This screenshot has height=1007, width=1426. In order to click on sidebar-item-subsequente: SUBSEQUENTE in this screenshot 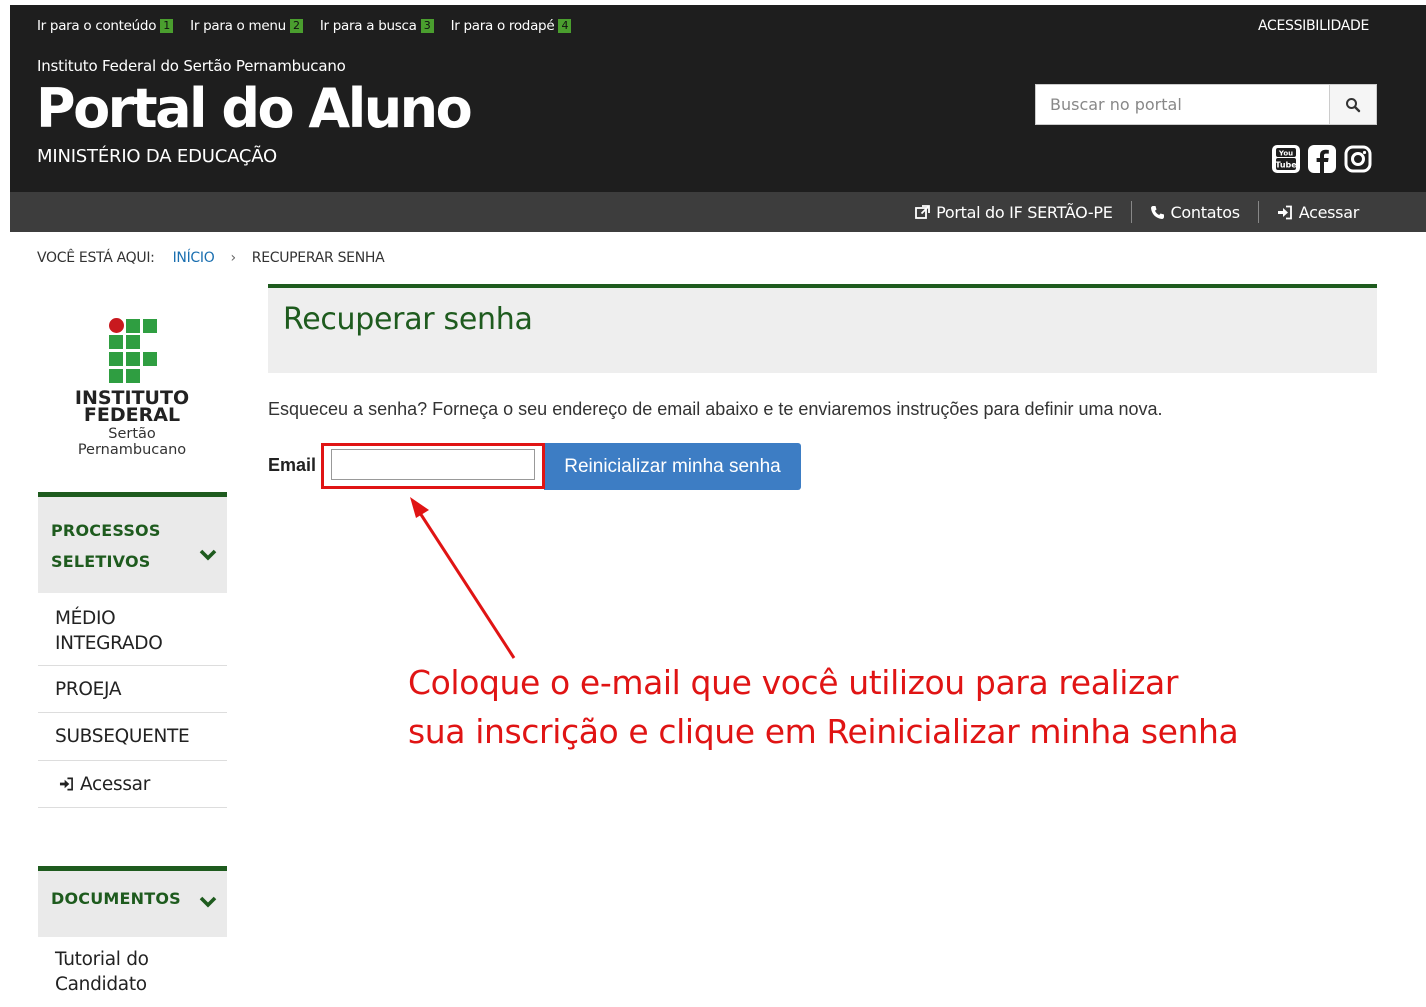, I will do `click(132, 737)`.